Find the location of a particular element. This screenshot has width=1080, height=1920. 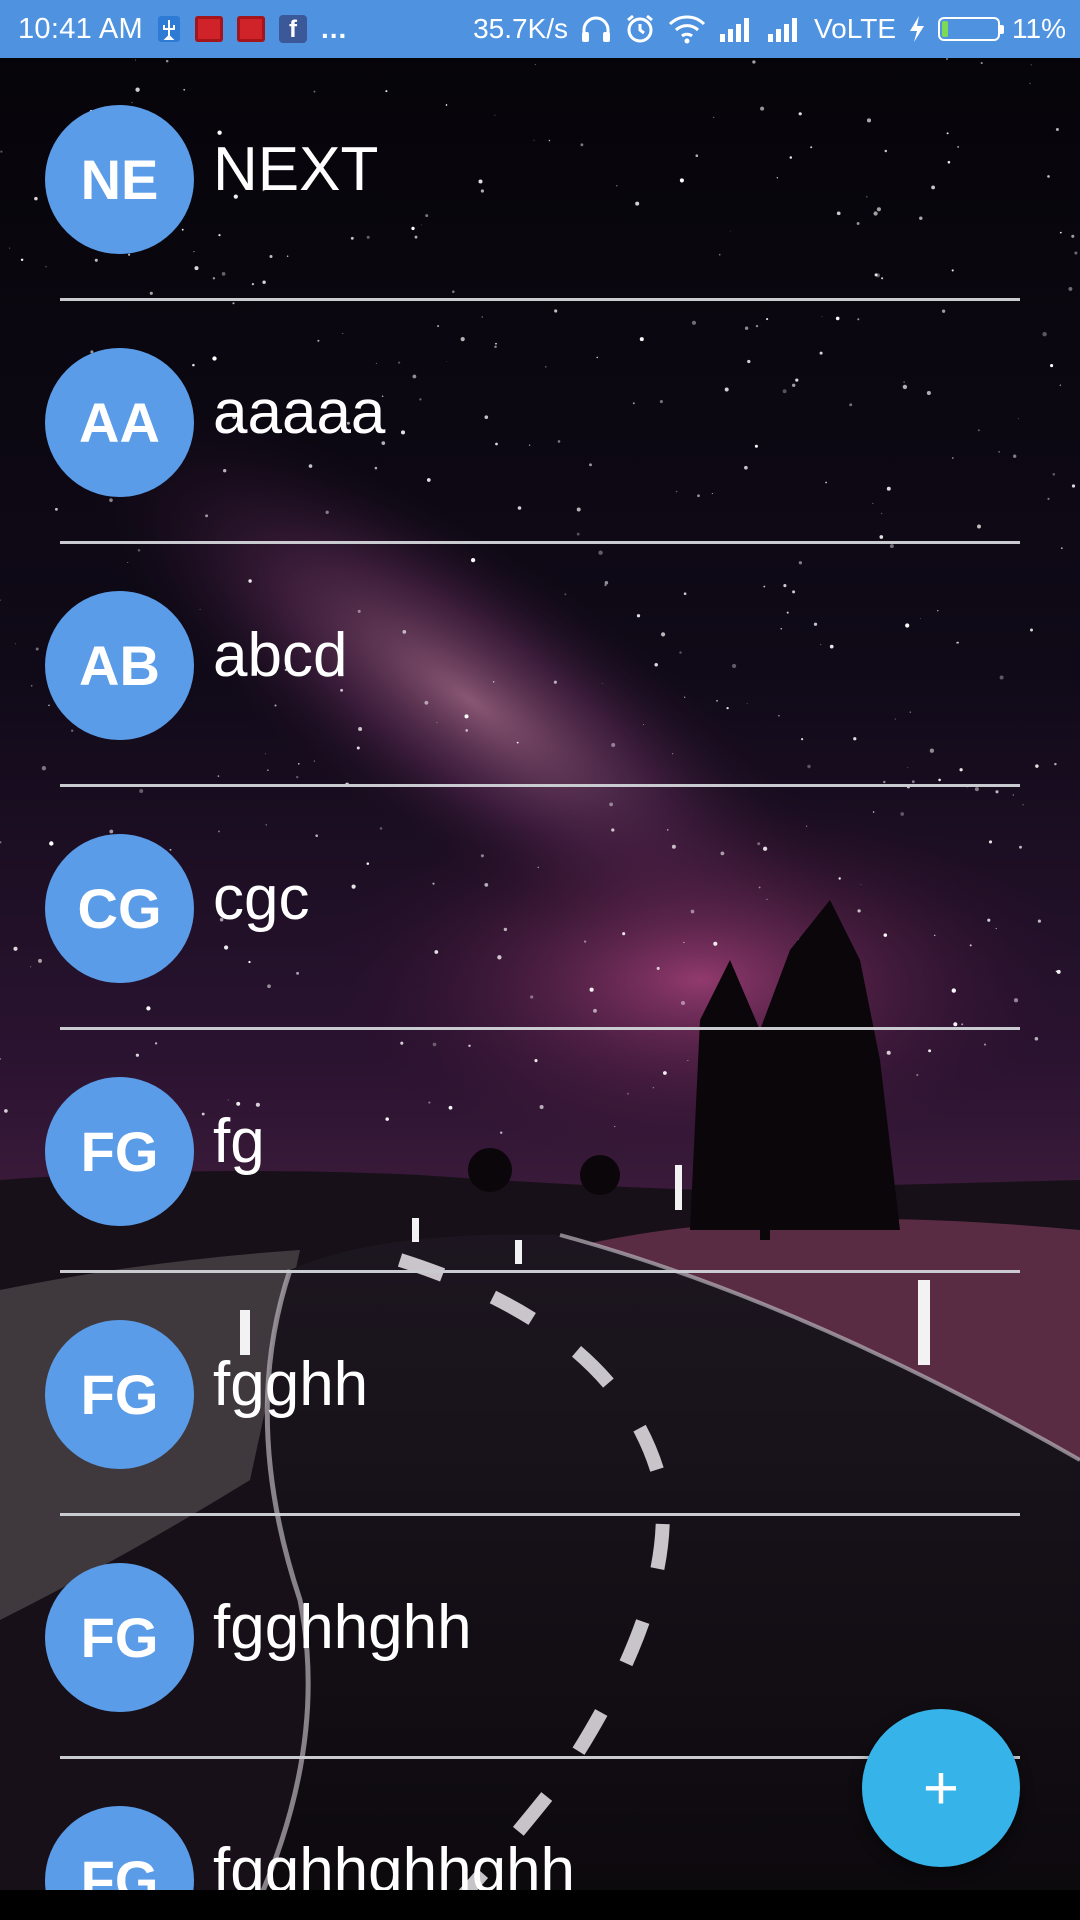

status-bar: 10:41 AM f ... 35.7K/s VoLTE 11% is located at coordinates (540, 29).